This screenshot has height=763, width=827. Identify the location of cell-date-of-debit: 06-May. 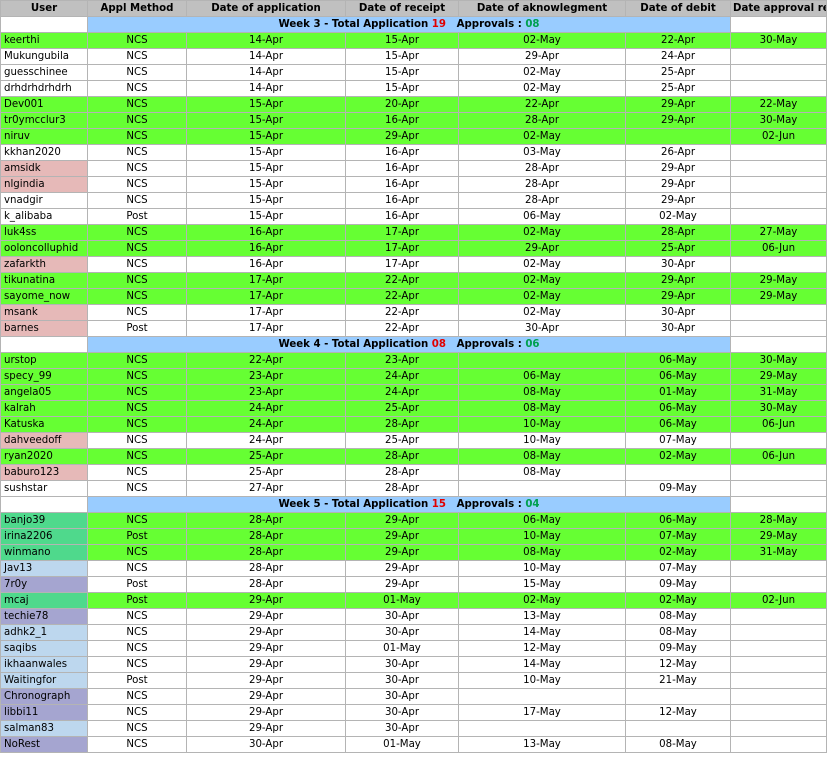
(678, 520).